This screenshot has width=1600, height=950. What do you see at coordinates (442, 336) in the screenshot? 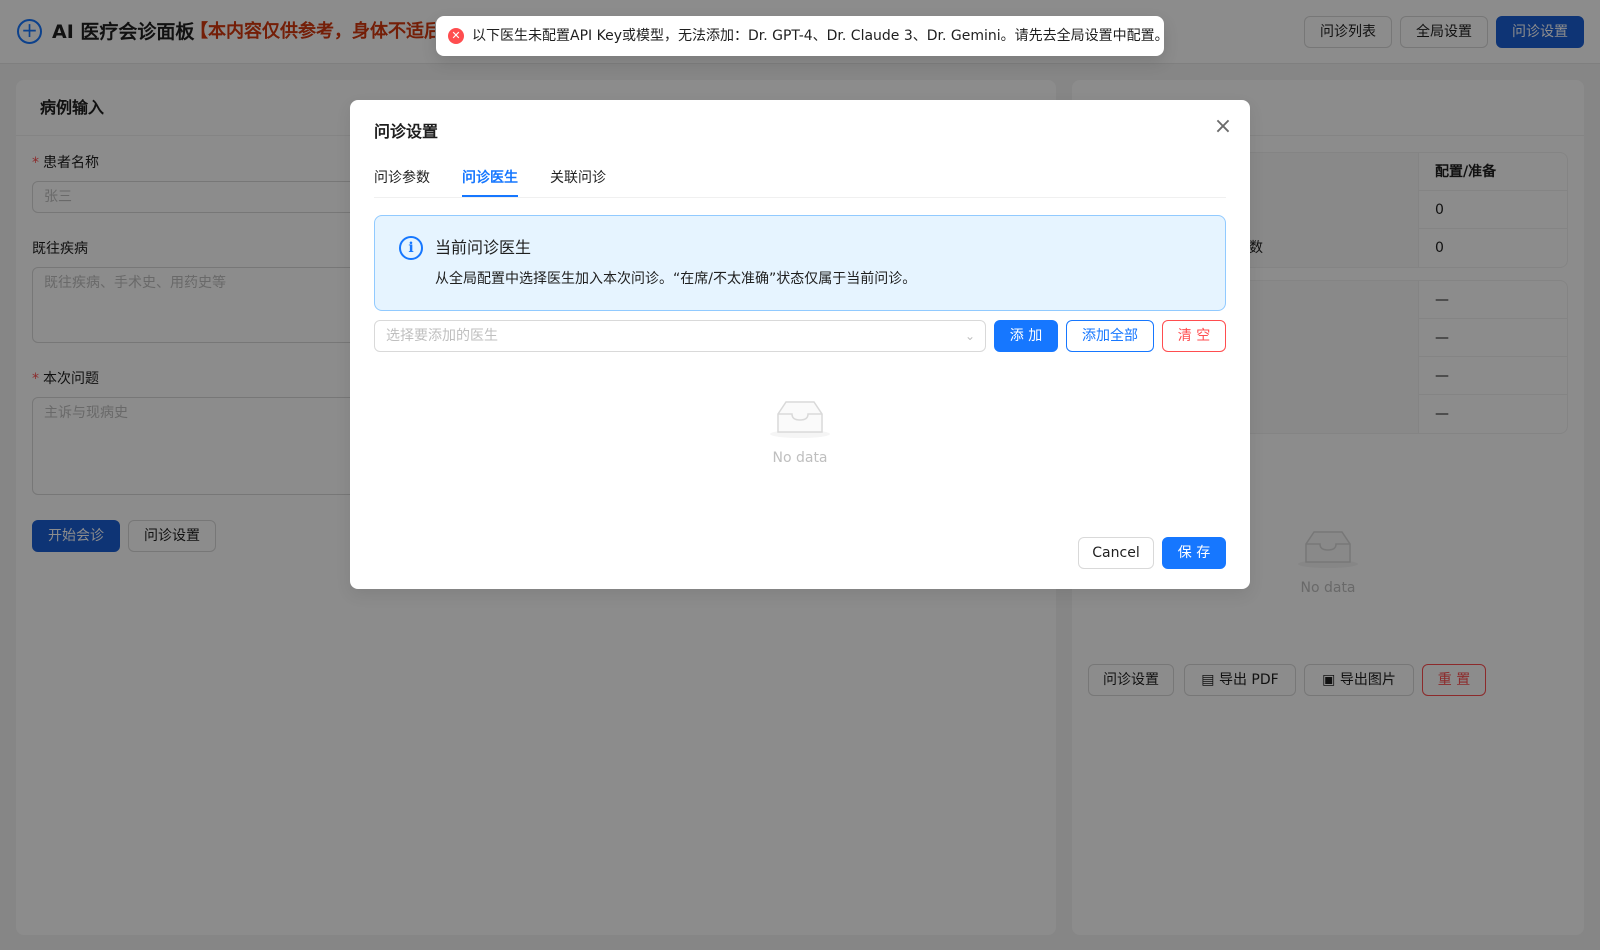
I see `select-placeholder: 选择要添加的医生` at bounding box center [442, 336].